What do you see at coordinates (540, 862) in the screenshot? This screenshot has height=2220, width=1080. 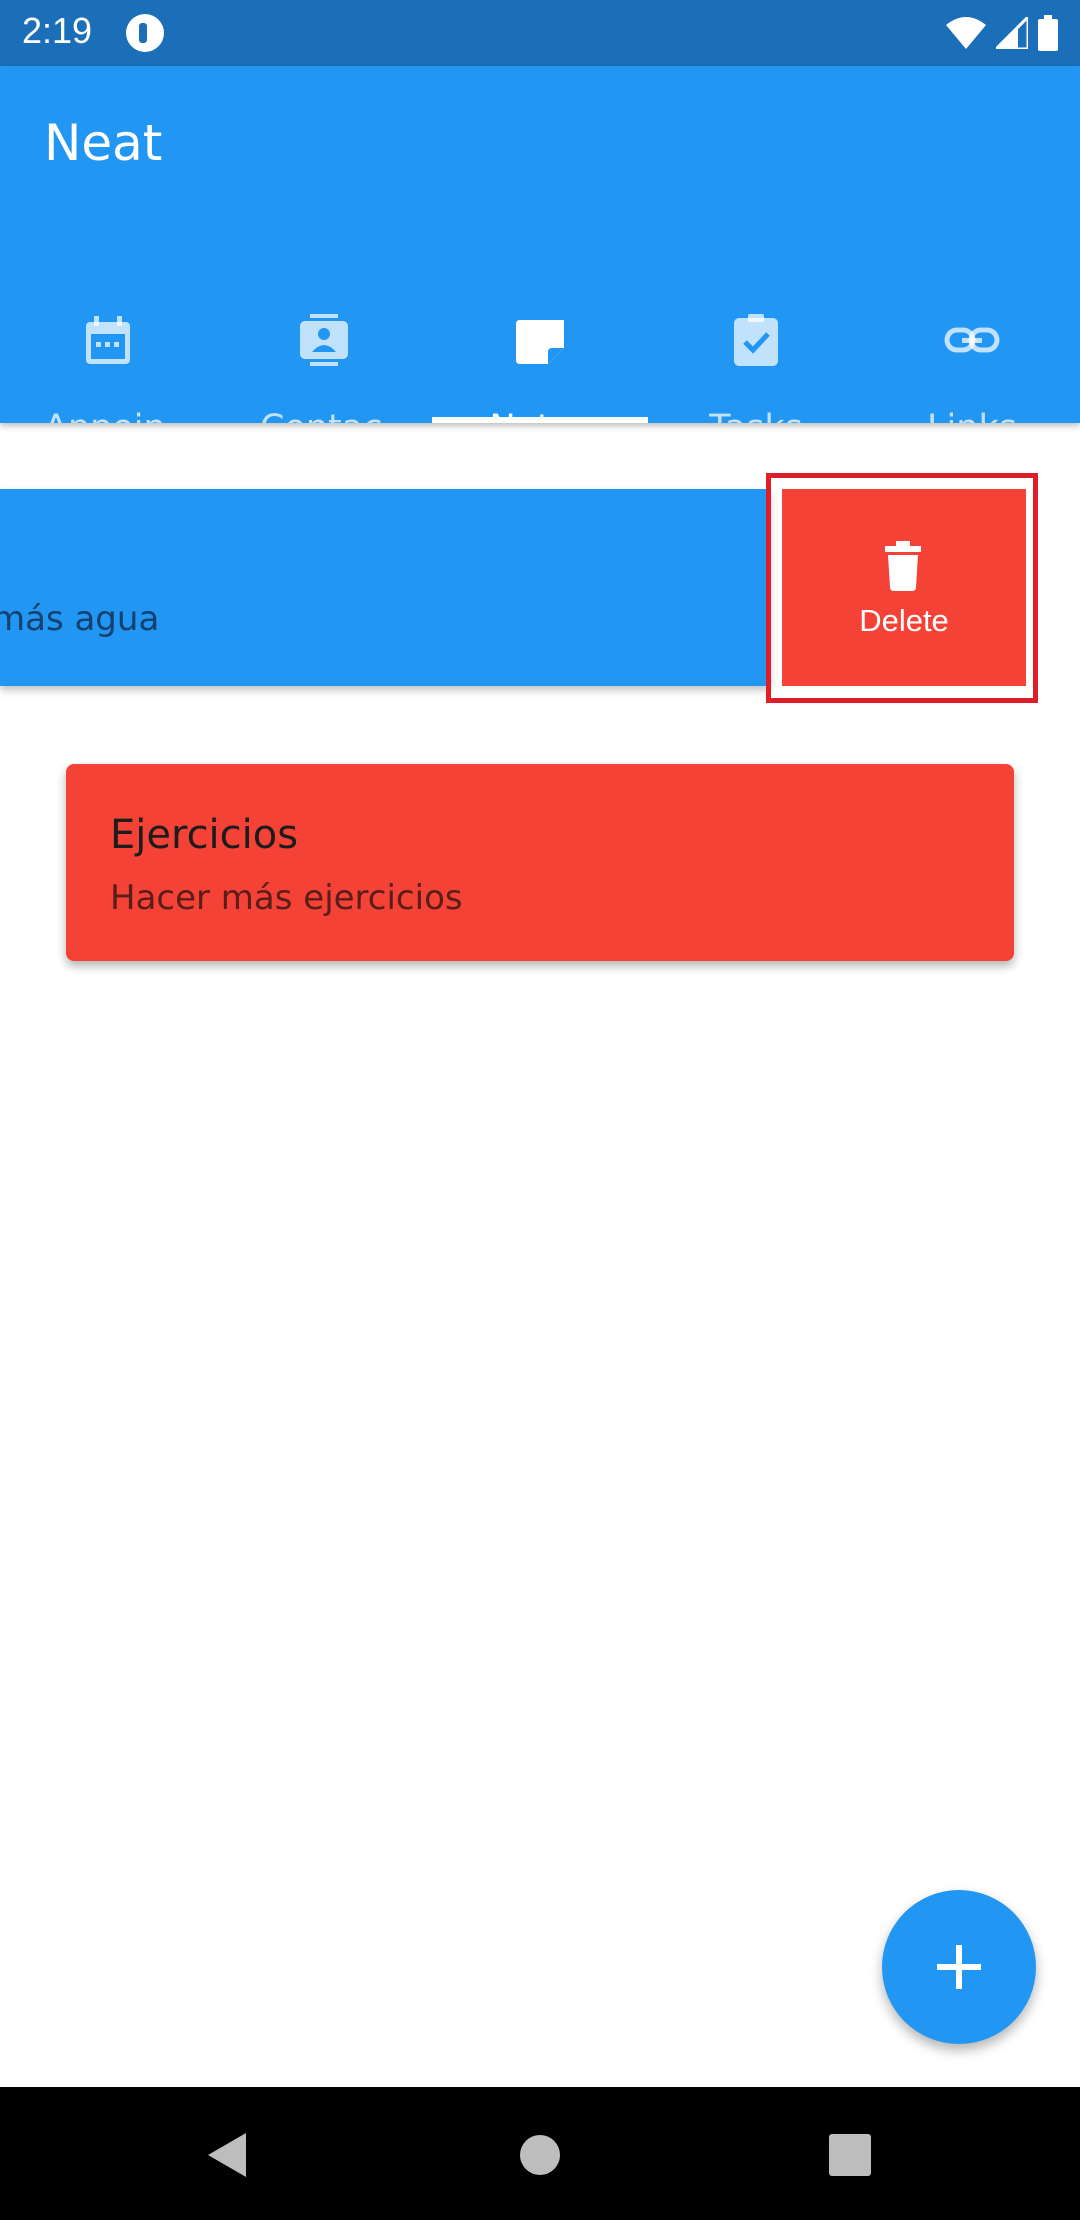 I see `note-card: Ejercicios Hacer más ejercicios` at bounding box center [540, 862].